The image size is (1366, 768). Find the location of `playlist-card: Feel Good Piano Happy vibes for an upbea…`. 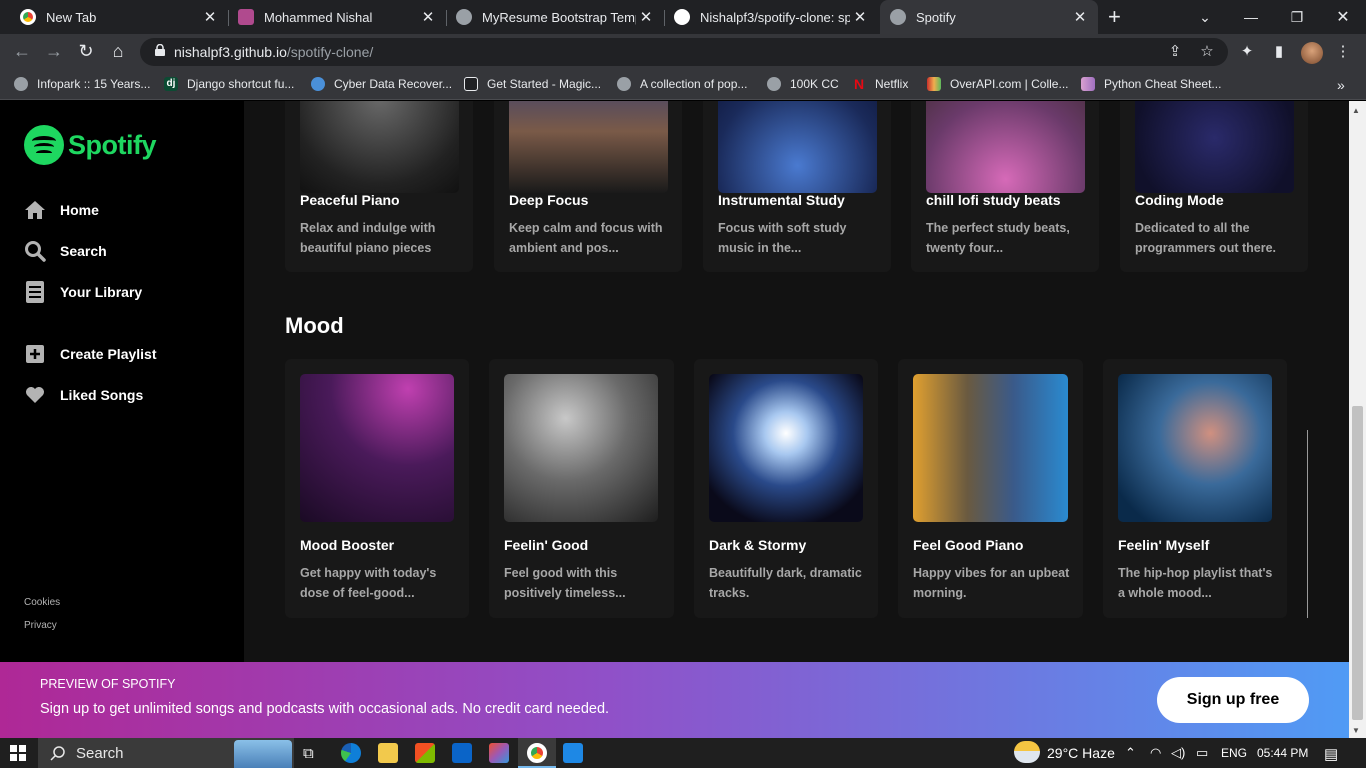

playlist-card: Feel Good Piano Happy vibes for an upbea… is located at coordinates (990, 488).